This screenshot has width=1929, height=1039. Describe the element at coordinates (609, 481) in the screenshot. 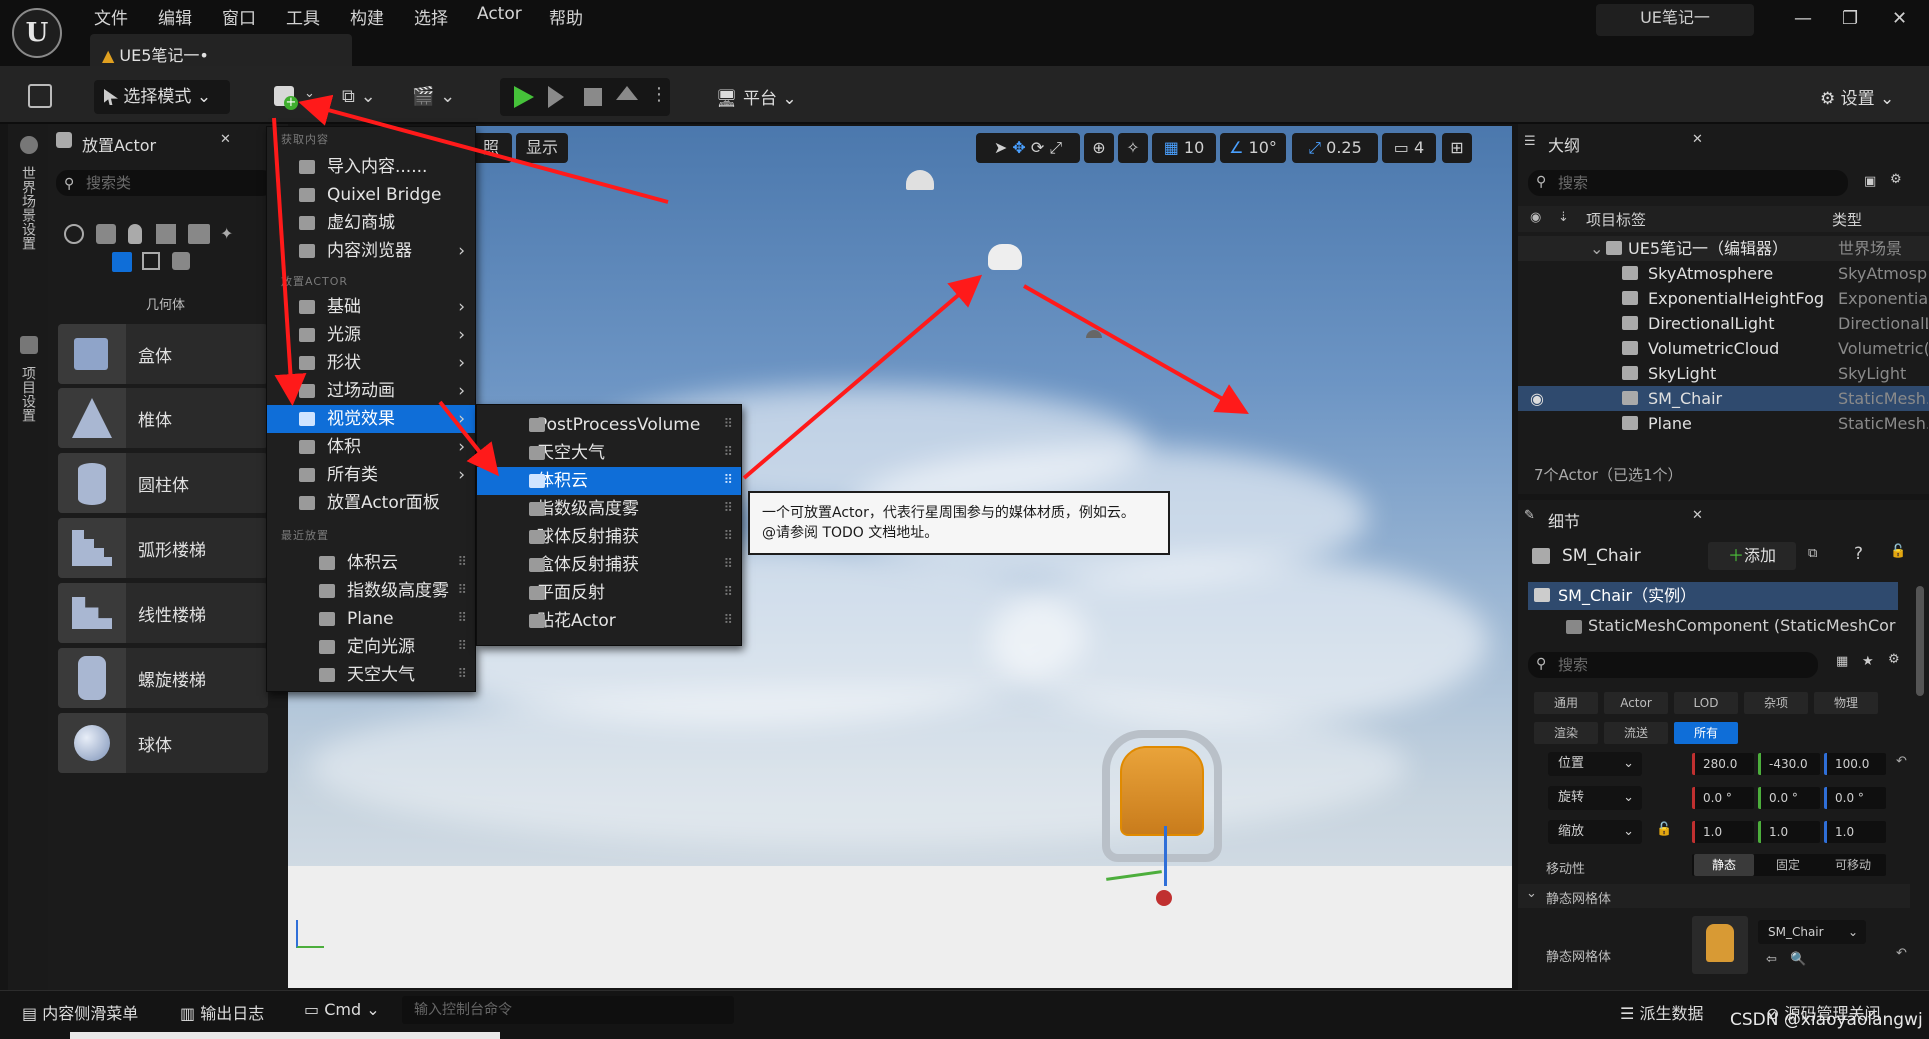

I see `submenu-item-volumetric-cloud: 体积云 ⠿` at that location.